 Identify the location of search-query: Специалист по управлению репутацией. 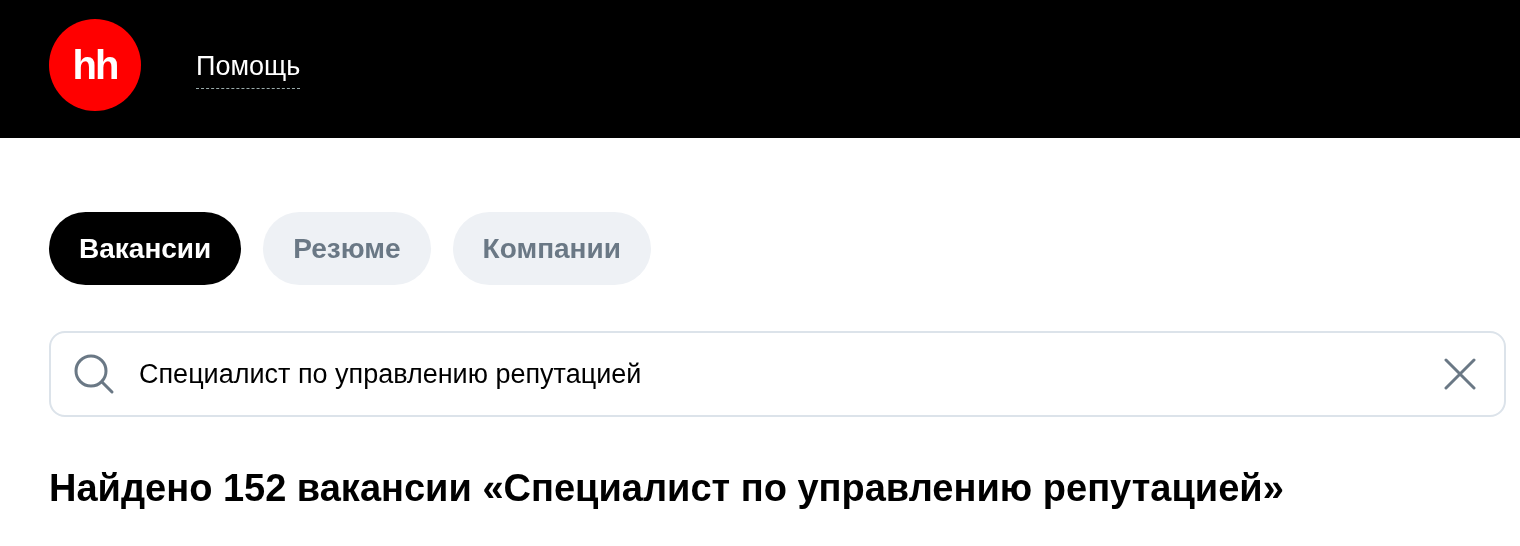
(391, 374).